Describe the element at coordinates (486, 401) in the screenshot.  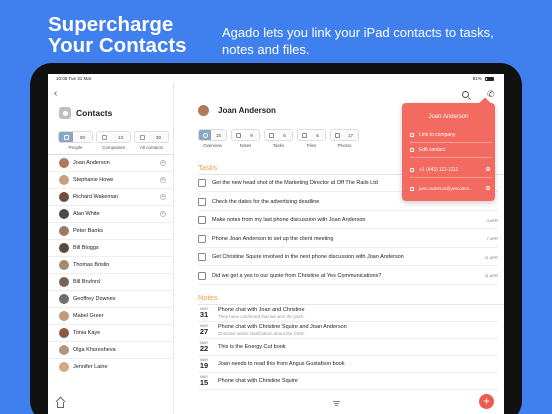
I see `add-button: +` at that location.